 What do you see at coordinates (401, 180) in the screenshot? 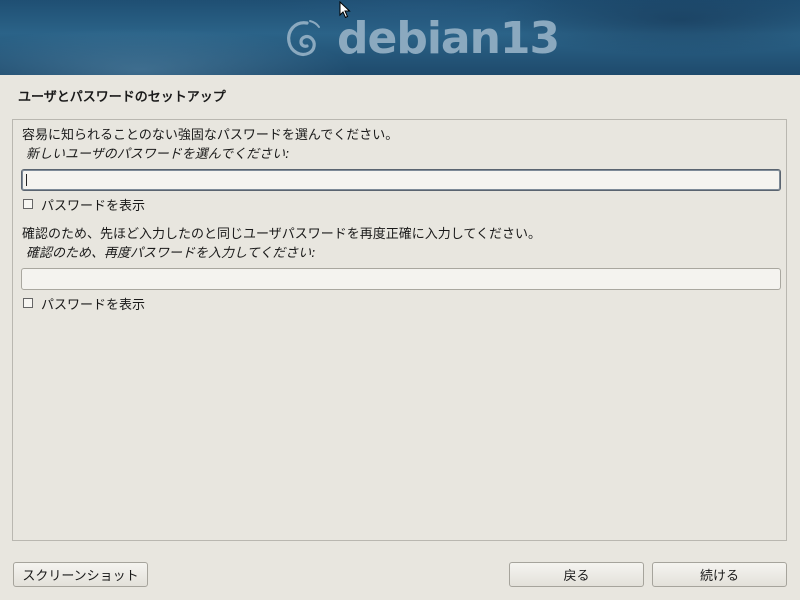
I see `password-input` at bounding box center [401, 180].